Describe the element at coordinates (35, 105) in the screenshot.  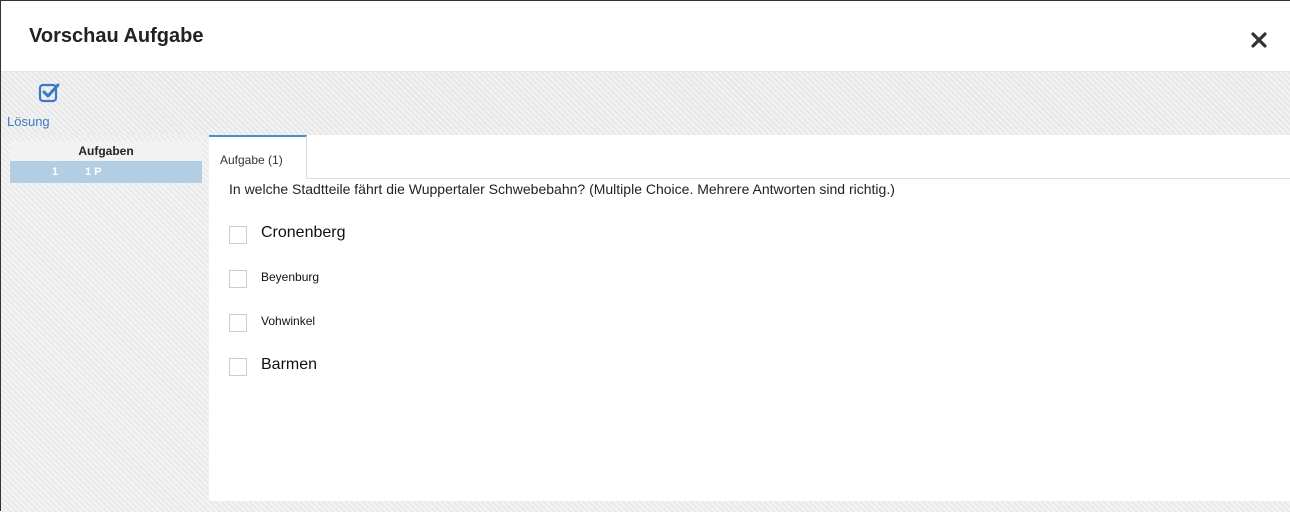
I see `solution-button: Lösung` at that location.